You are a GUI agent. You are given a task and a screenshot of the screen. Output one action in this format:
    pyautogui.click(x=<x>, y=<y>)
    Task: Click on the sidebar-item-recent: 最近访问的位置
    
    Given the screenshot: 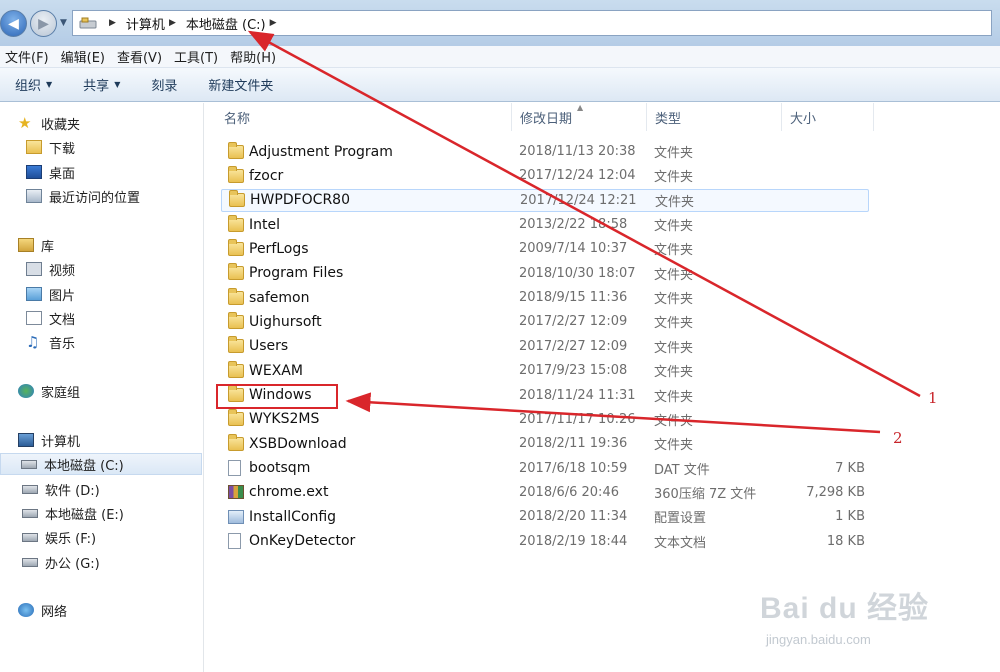 What is the action you would take?
    pyautogui.click(x=83, y=196)
    